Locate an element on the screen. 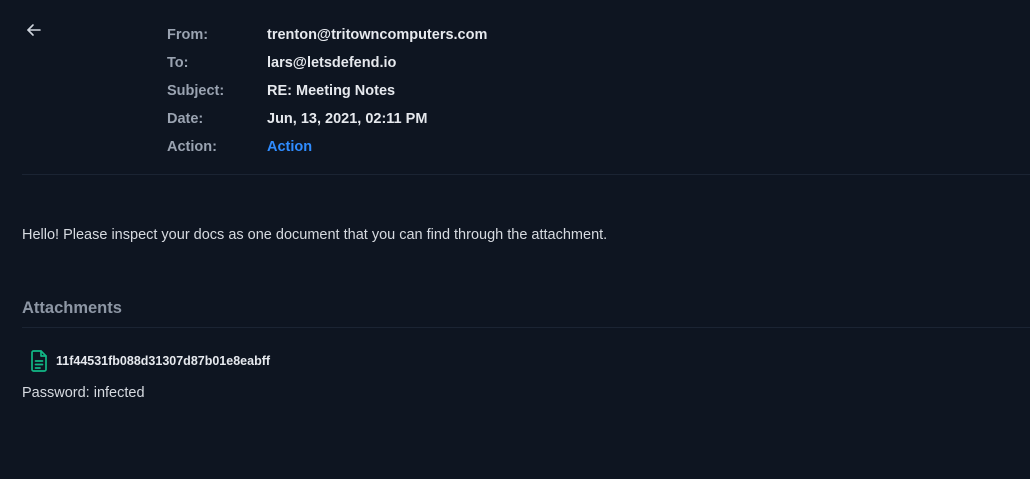 The image size is (1030, 479). file-document-icon is located at coordinates (39, 361).